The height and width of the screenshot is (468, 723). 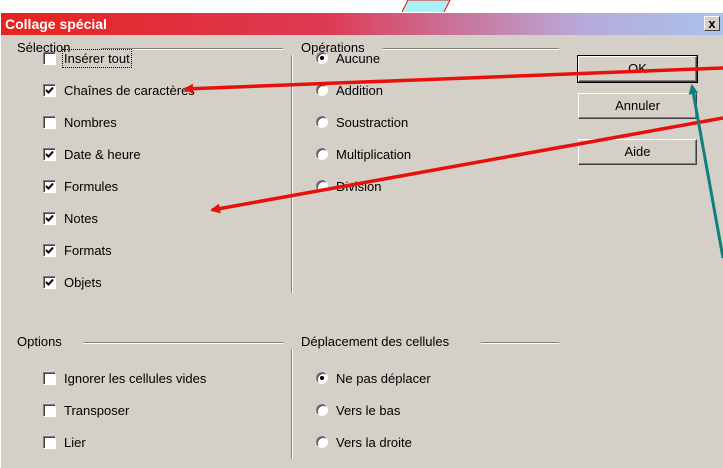 I want to click on radio-label: Division, so click(x=359, y=186).